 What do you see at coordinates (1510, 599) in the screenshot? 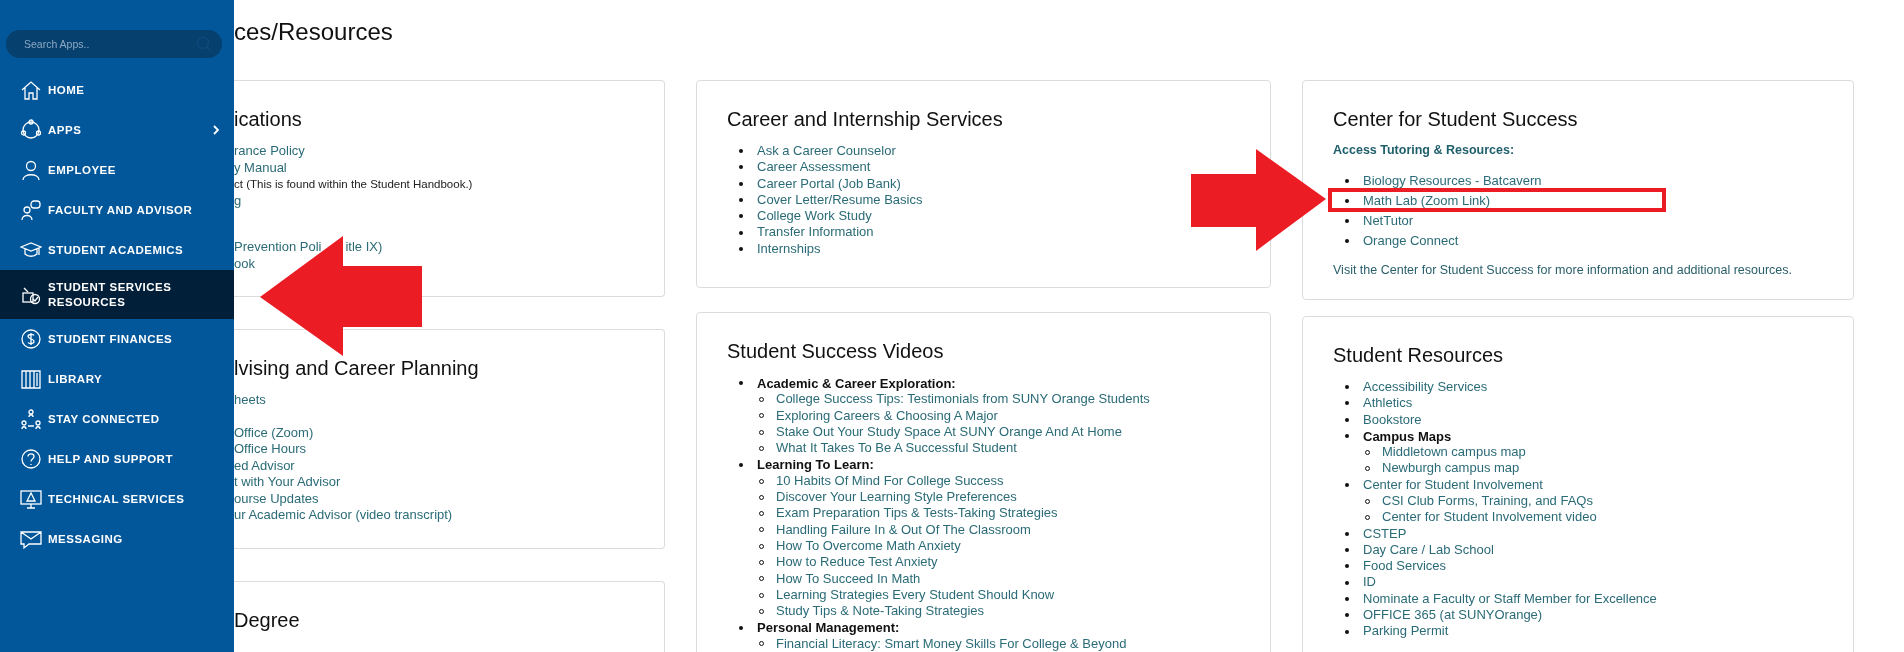
I see `link: Nominate a Faculty or Staff Member for Excellence` at bounding box center [1510, 599].